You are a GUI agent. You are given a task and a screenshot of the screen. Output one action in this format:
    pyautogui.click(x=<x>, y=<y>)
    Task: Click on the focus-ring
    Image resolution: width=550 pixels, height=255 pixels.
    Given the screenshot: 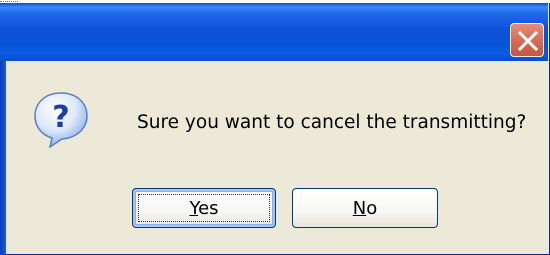 What is the action you would take?
    pyautogui.click(x=204, y=208)
    